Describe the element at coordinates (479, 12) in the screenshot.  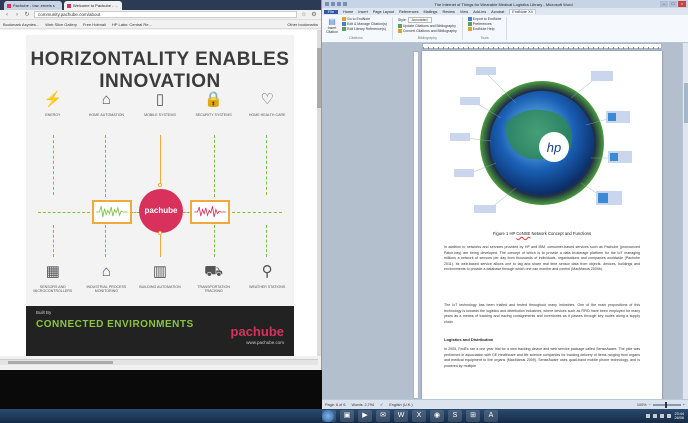
I see `tab-add-ins: Add-Ins` at that location.